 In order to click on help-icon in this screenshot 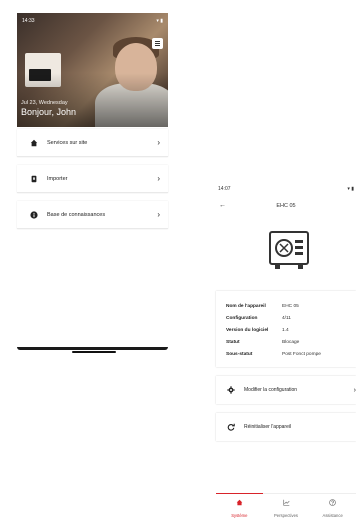, I will do `click(332, 502)`.